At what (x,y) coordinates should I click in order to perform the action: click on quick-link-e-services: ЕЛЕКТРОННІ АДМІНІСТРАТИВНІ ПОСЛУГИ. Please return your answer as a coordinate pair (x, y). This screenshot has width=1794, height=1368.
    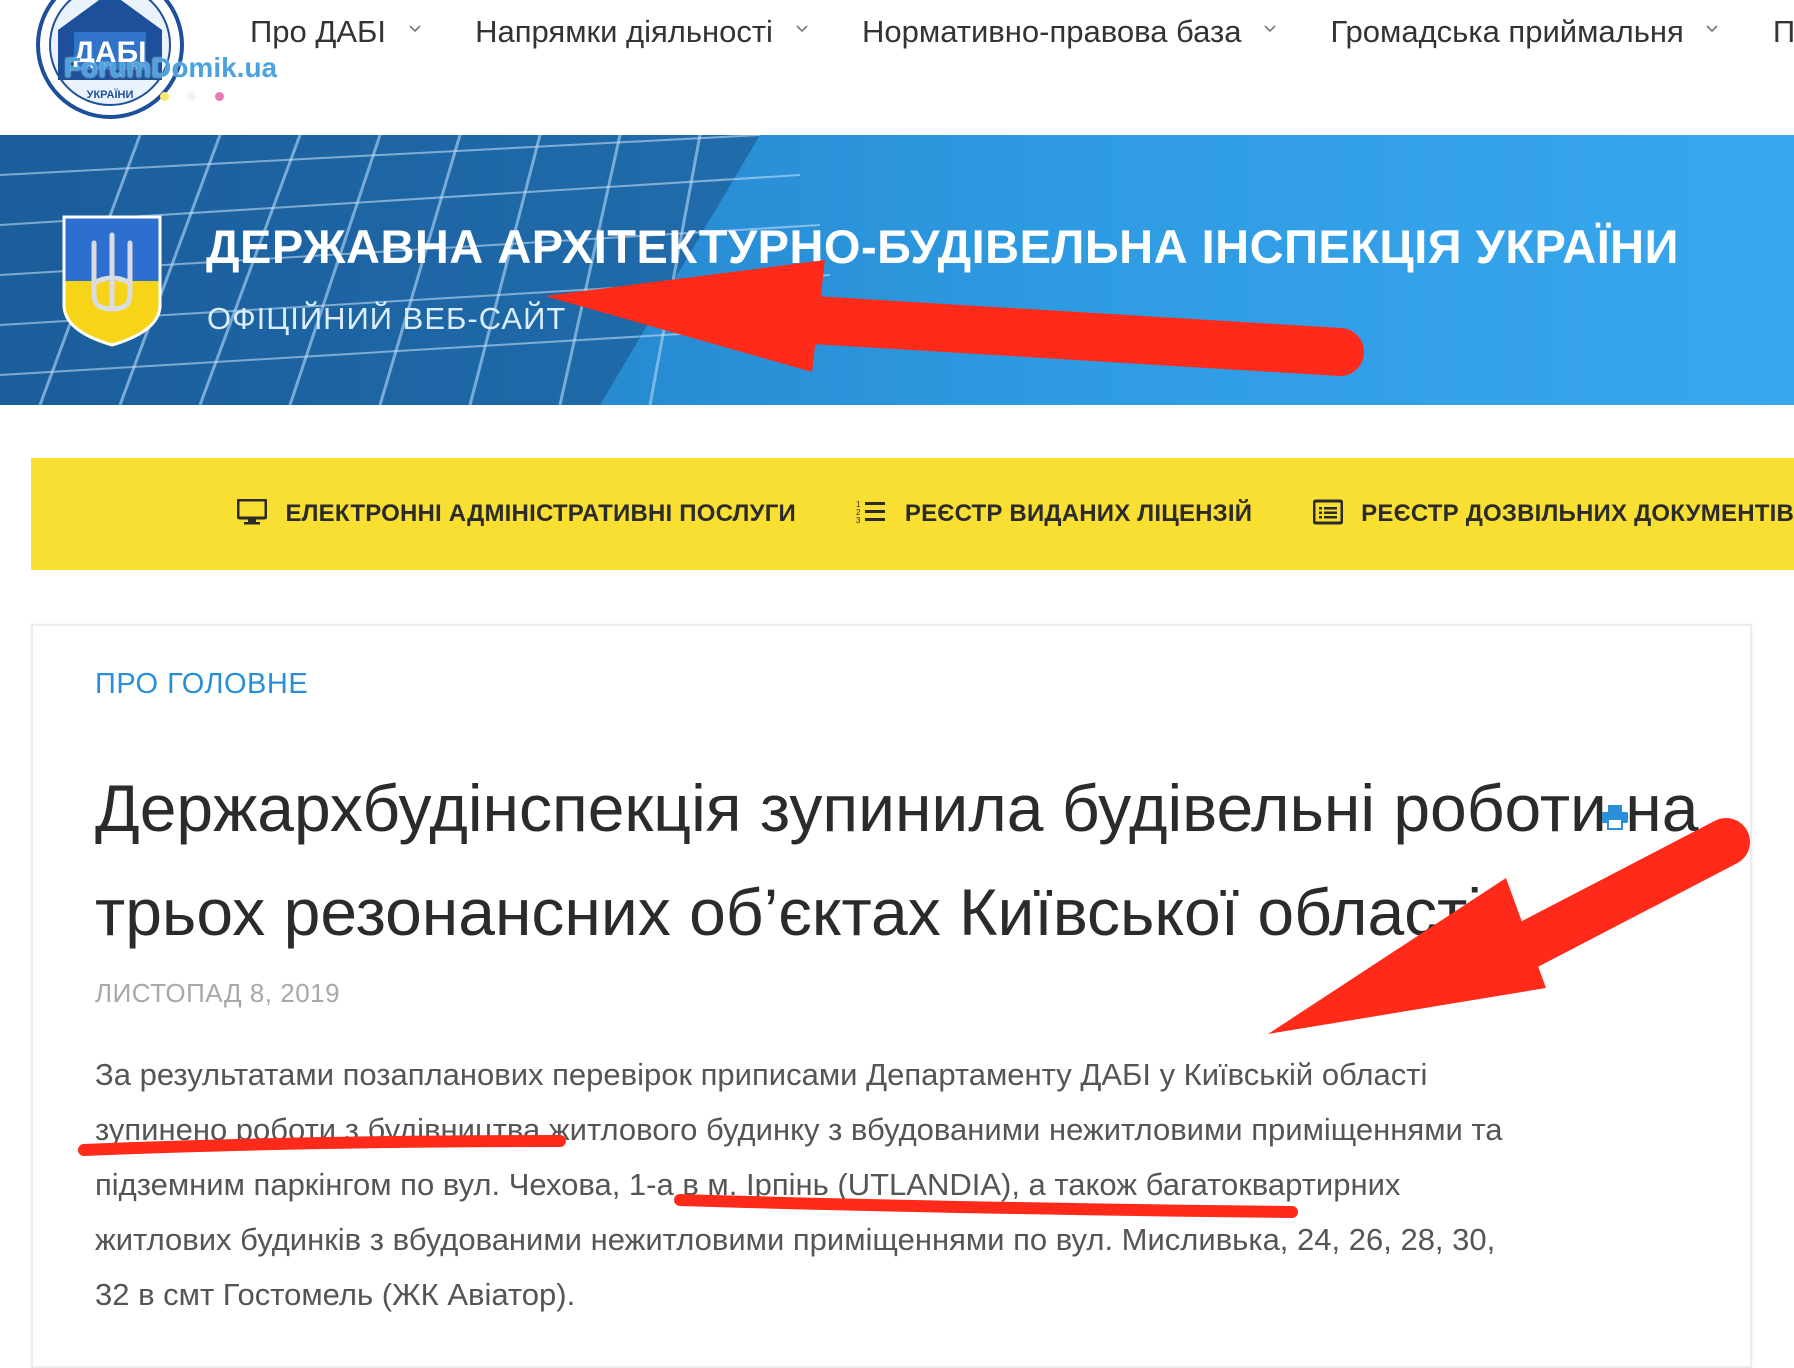
    Looking at the image, I should click on (516, 514).